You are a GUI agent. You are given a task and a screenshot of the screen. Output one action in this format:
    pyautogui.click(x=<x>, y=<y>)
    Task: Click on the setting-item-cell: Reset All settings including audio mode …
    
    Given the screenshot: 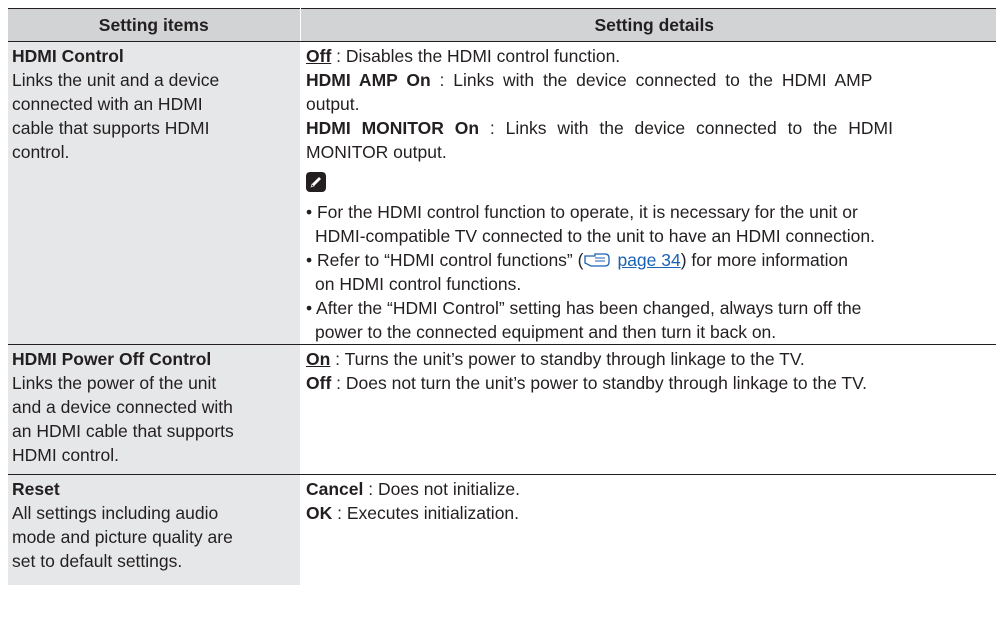 What is the action you would take?
    pyautogui.click(x=154, y=529)
    